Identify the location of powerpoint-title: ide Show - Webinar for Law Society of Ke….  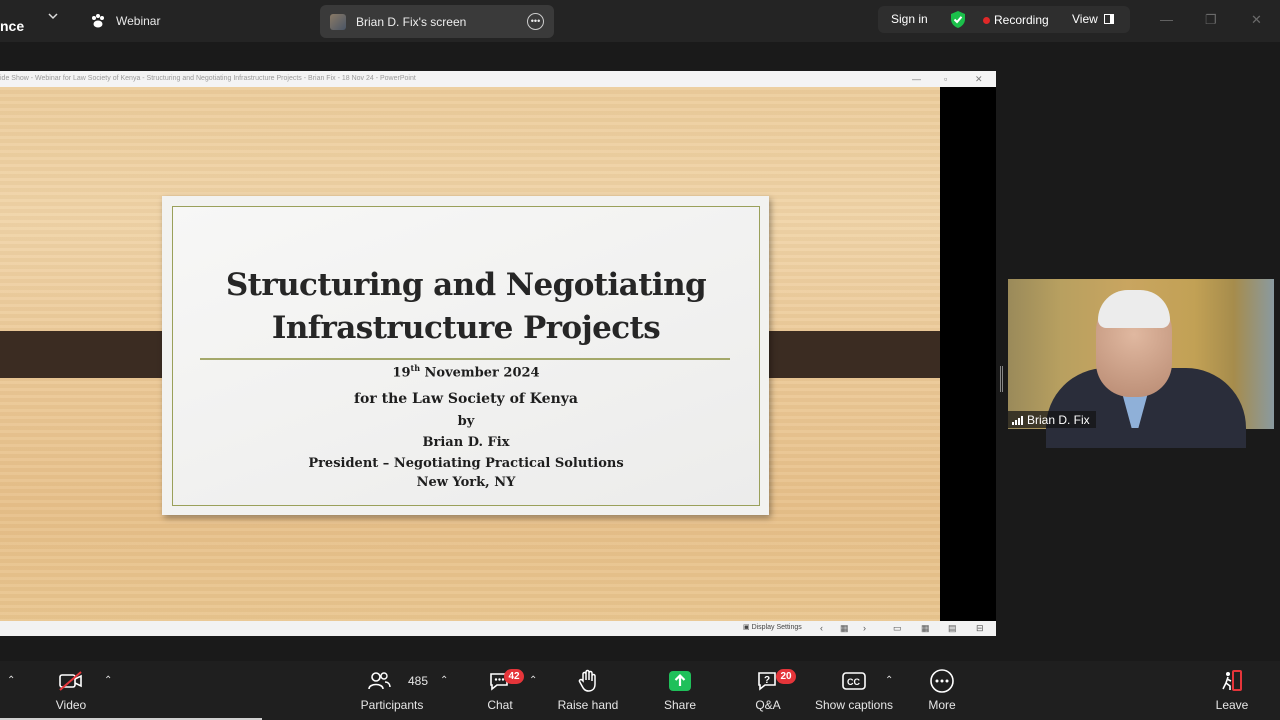
(208, 78).